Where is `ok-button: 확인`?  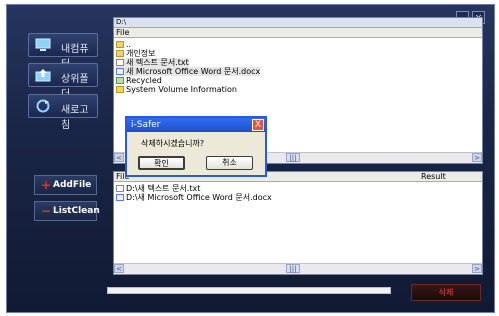
ok-button: 확인 is located at coordinates (161, 163).